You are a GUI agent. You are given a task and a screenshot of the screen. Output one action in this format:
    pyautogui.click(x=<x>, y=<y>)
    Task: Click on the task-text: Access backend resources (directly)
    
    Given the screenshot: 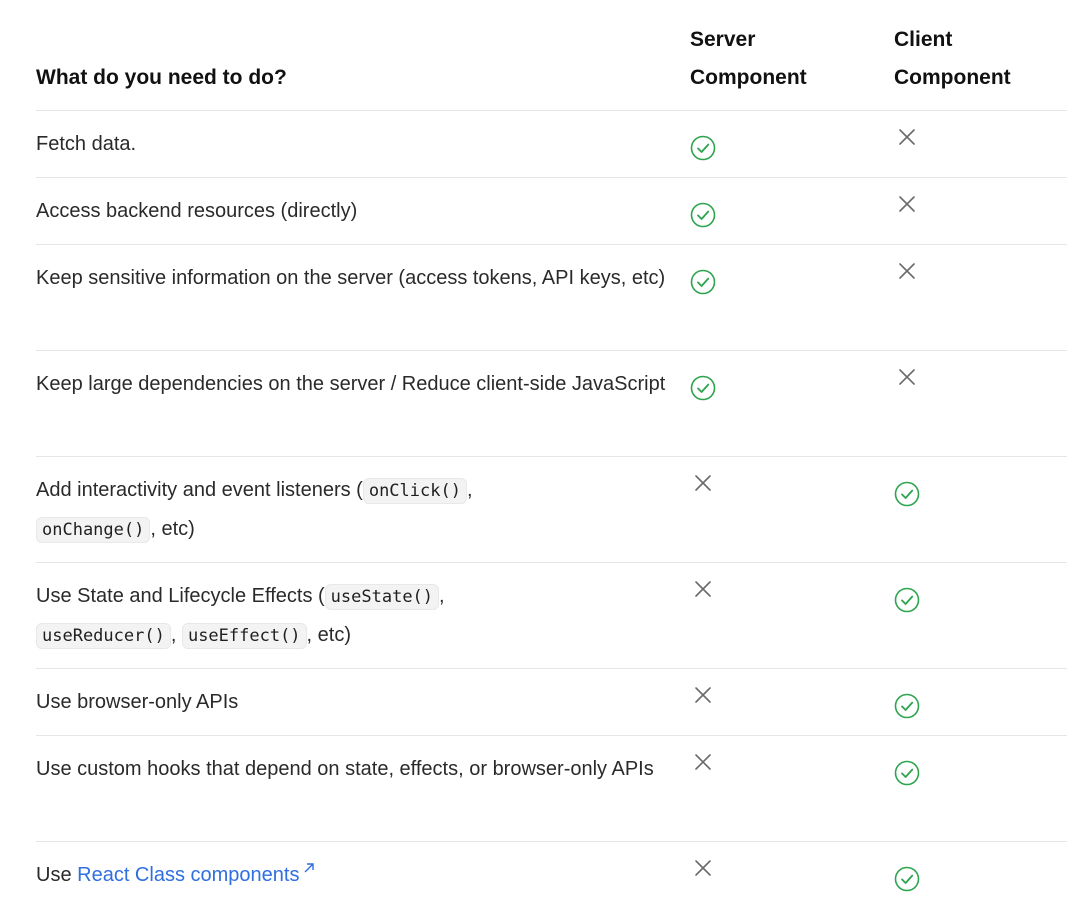 What is the action you would take?
    pyautogui.click(x=197, y=211)
    